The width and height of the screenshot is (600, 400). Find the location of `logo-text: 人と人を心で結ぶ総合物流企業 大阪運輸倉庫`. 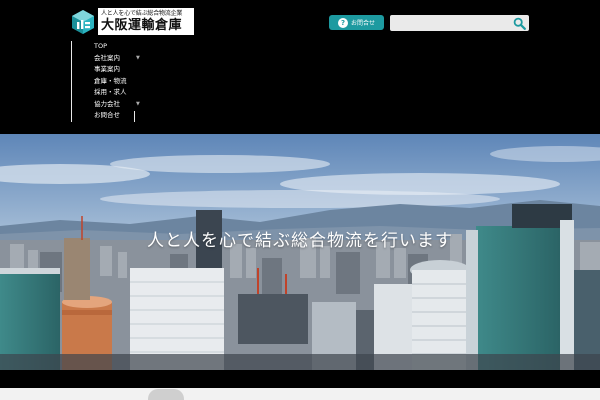

logo-text: 人と人を心で結ぶ総合物流企業 大阪運輸倉庫 is located at coordinates (146, 21).